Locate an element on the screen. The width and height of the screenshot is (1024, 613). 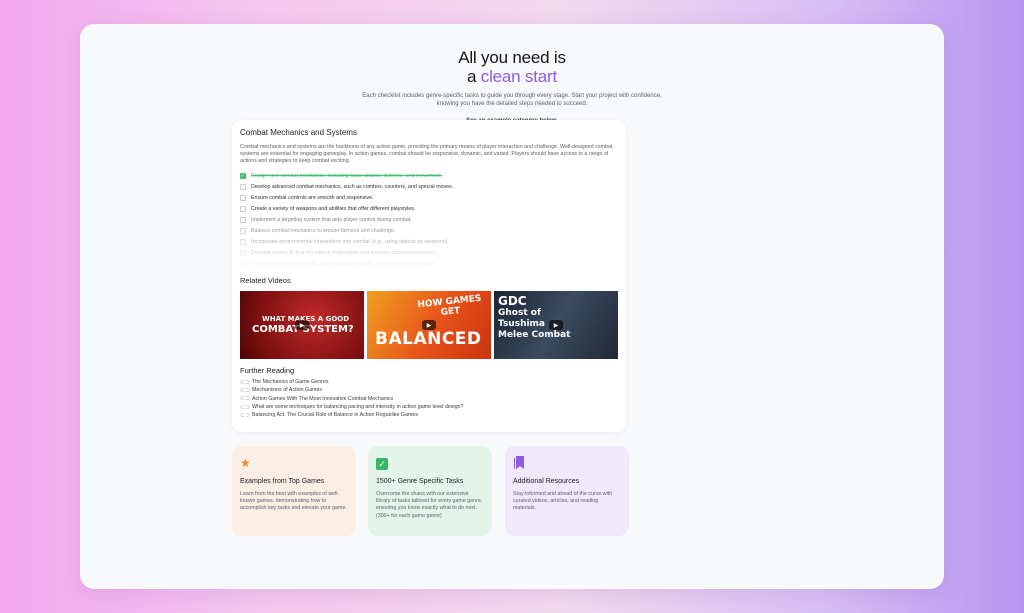
feature-title: Examples from Top Games is located at coordinates (282, 481).